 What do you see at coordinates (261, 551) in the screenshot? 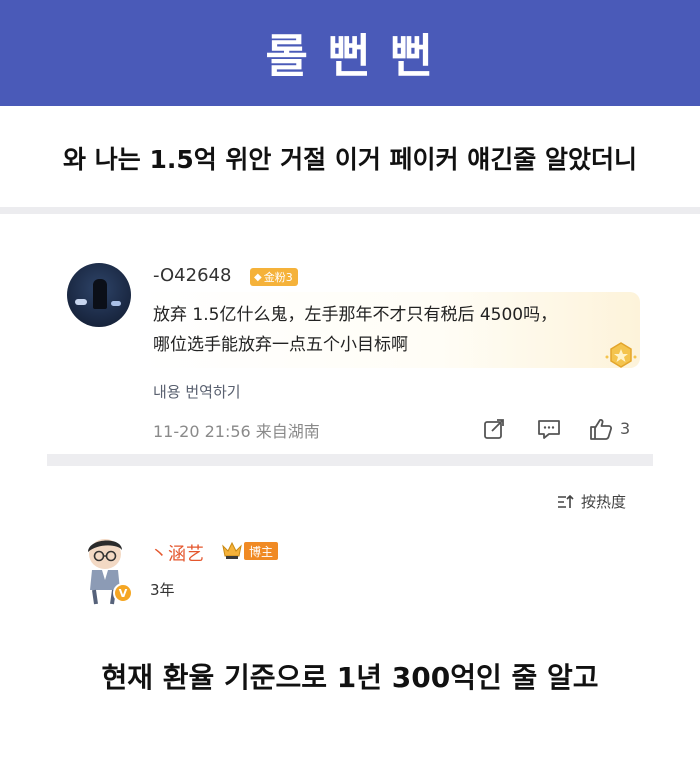
I see `blogger-badge: 博主` at bounding box center [261, 551].